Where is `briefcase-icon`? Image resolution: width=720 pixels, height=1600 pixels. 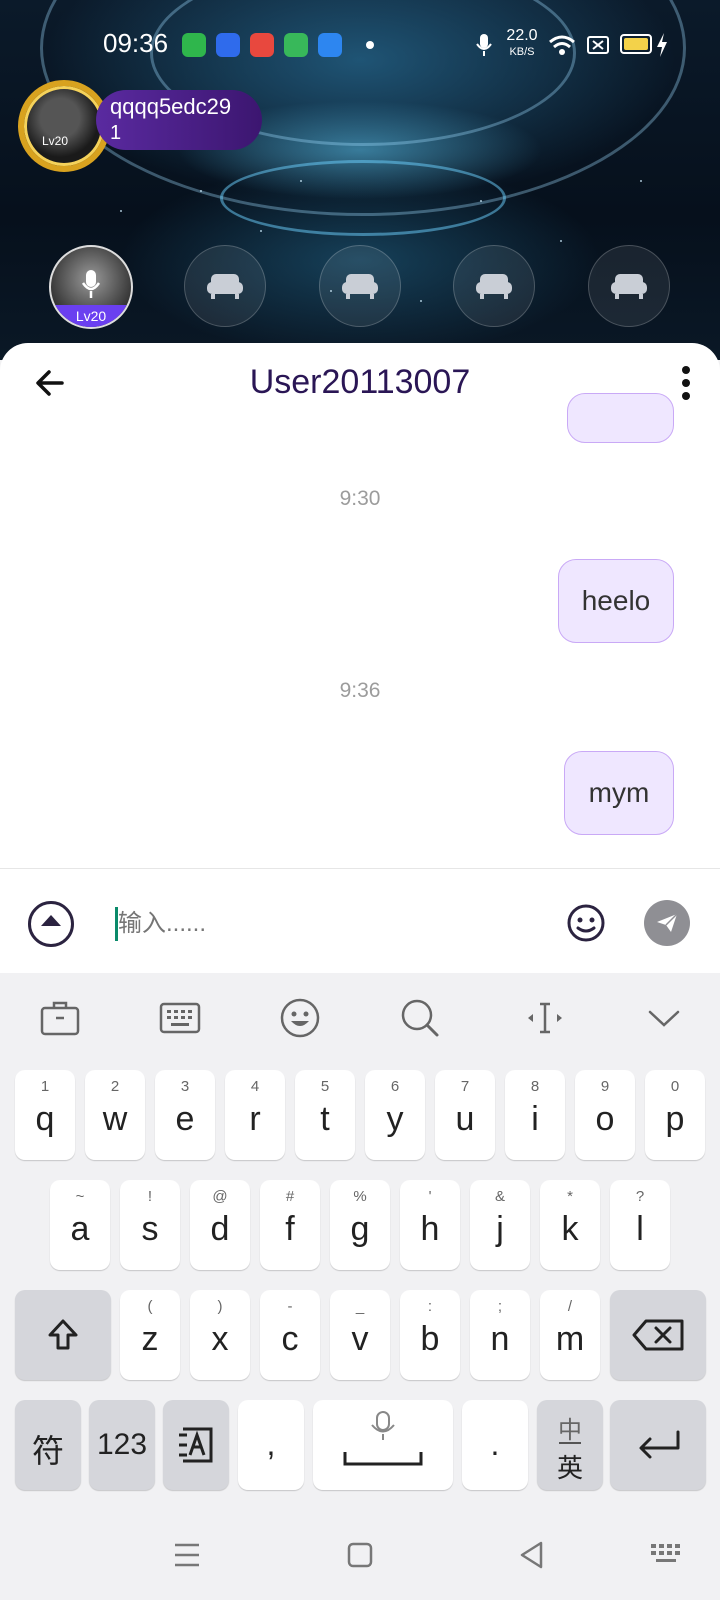 briefcase-icon is located at coordinates (60, 1018).